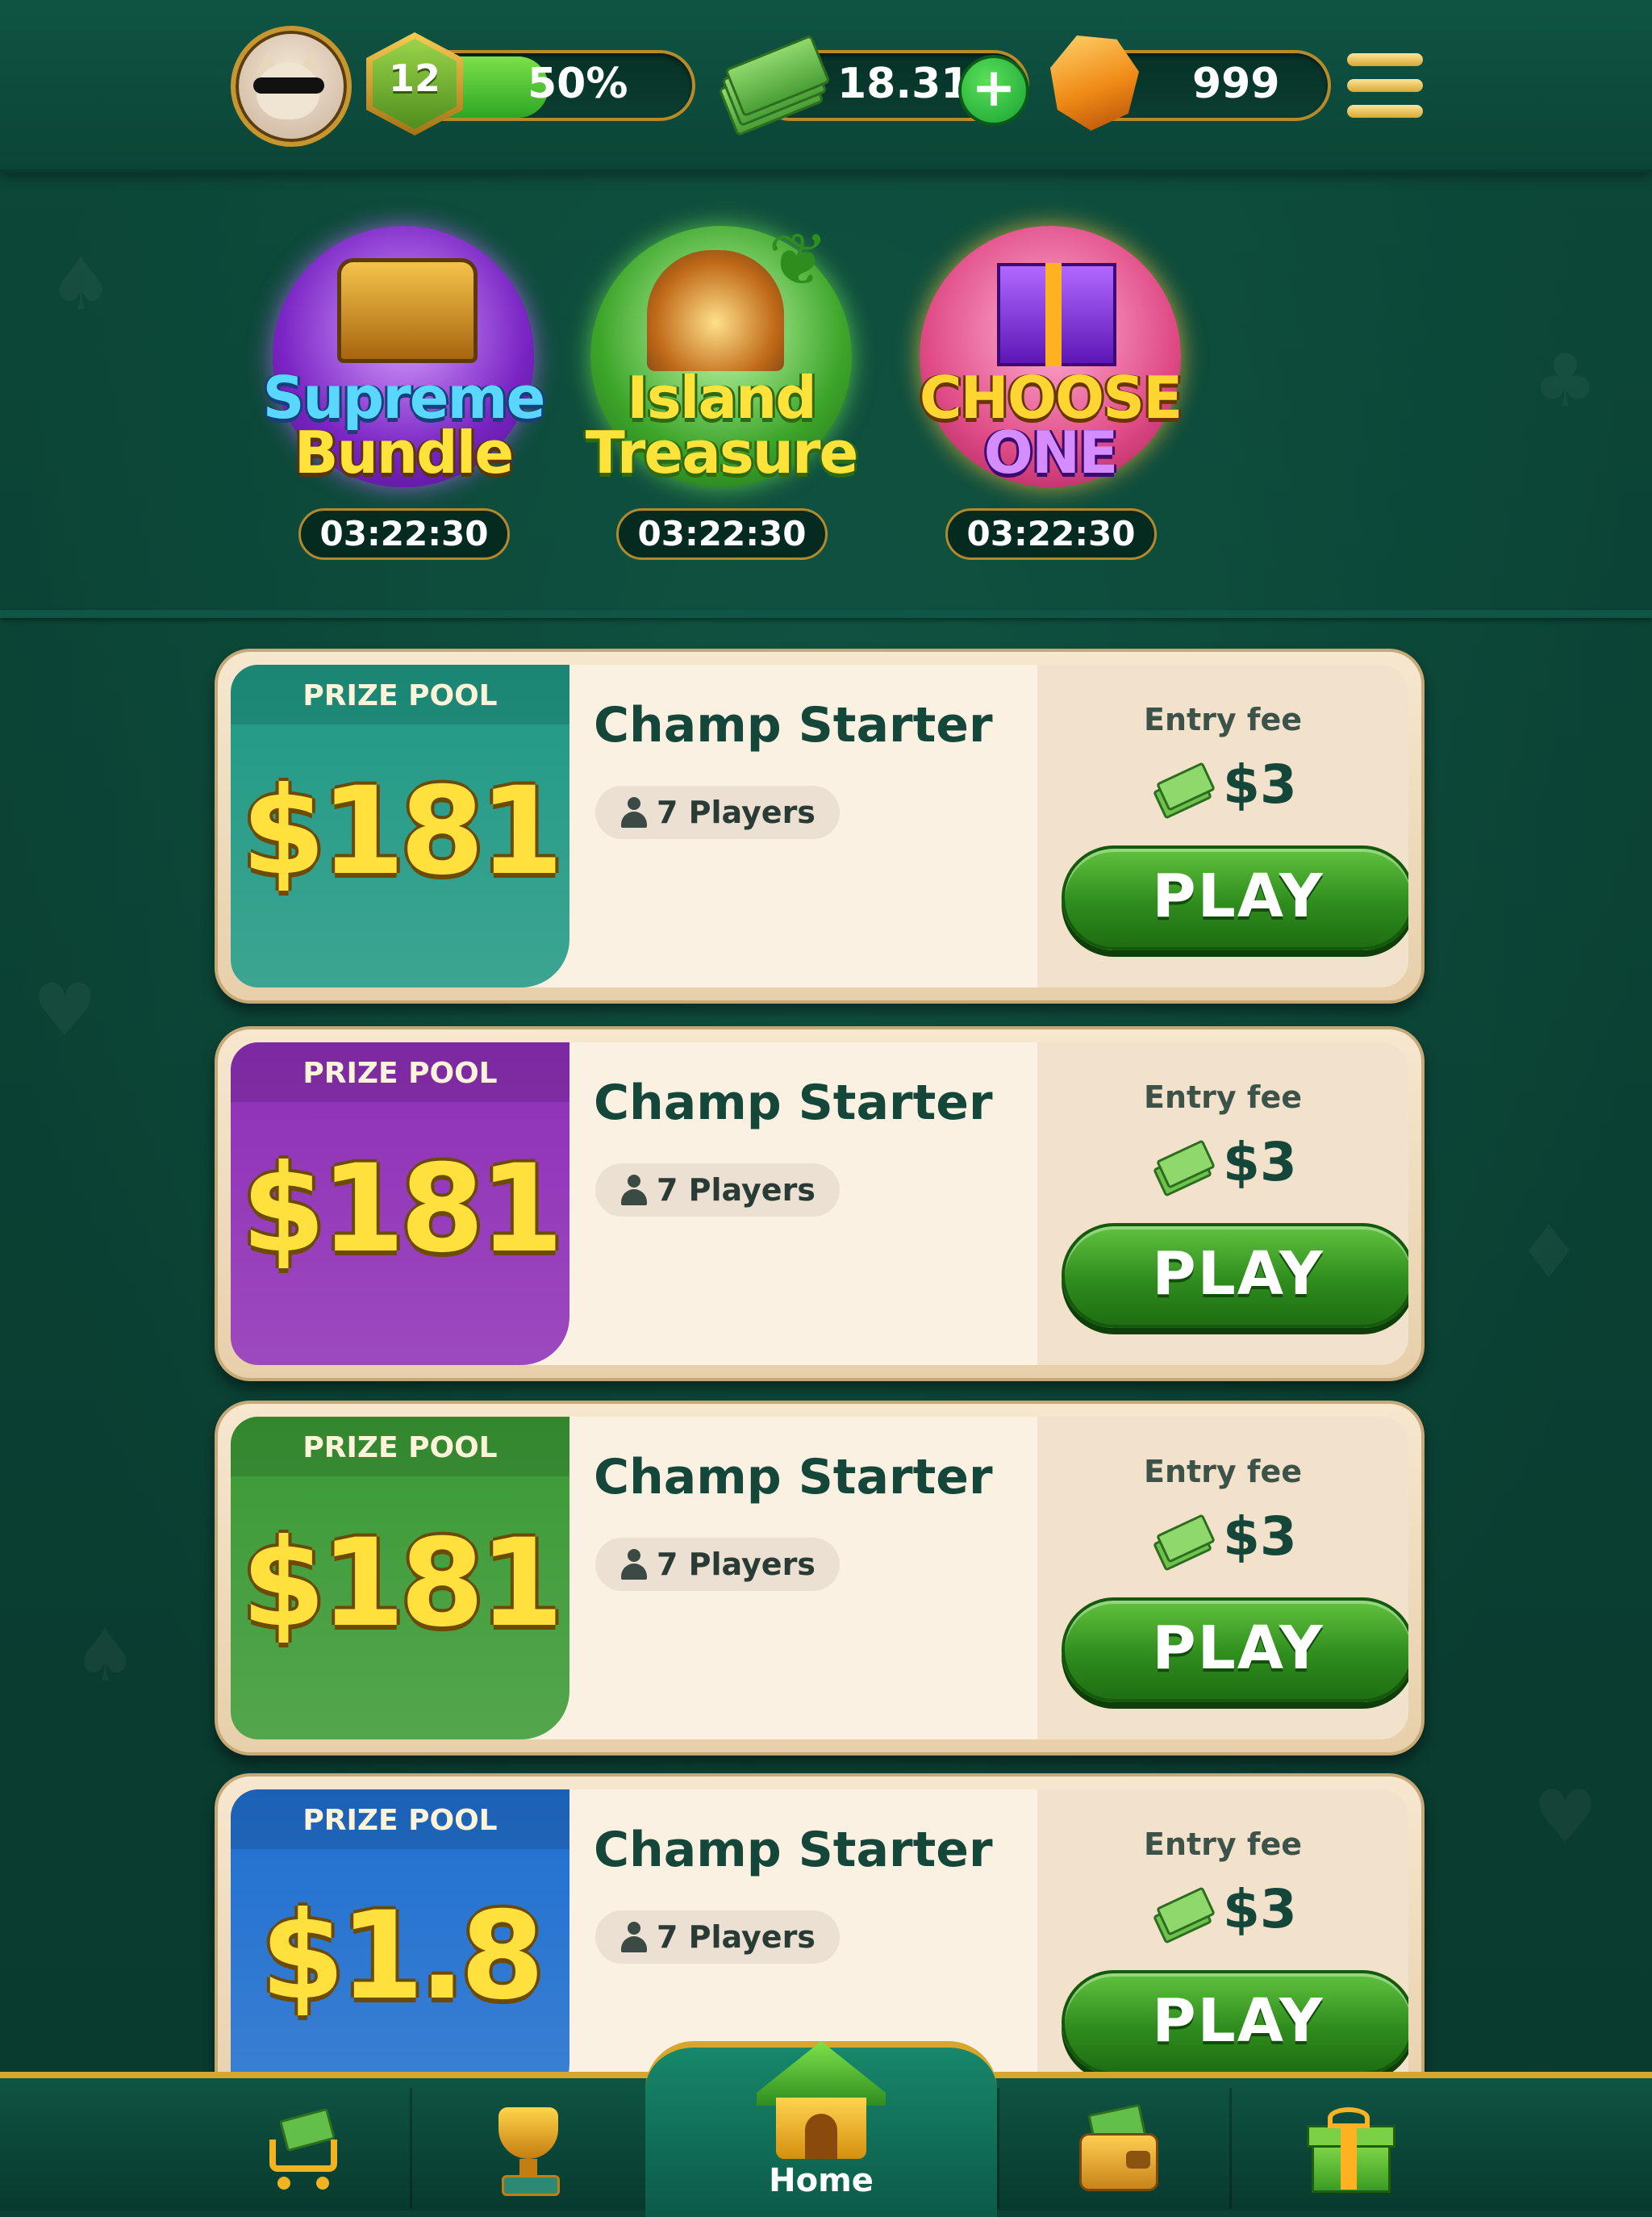  I want to click on top-bar: 50% 12 18.31 + 999, so click(826, 86).